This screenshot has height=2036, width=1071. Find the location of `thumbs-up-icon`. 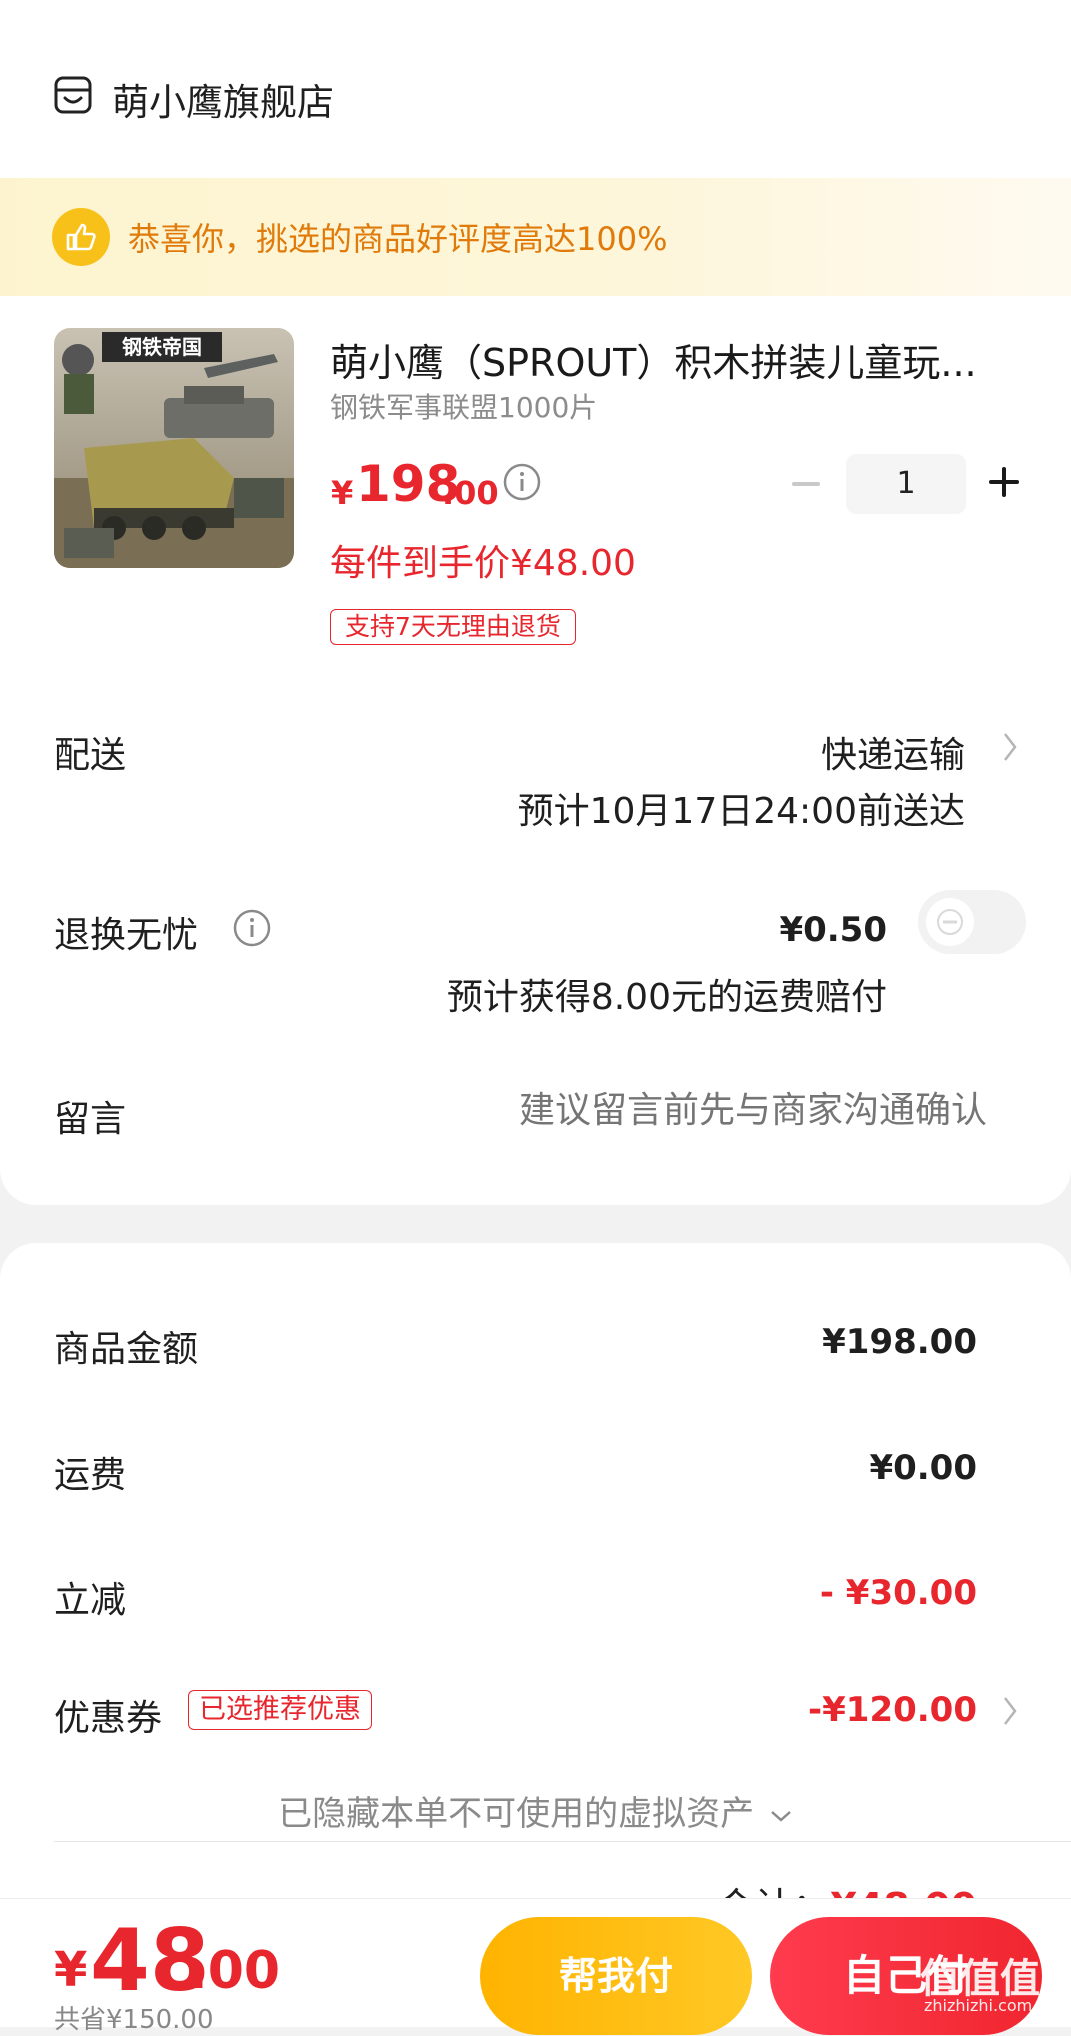

thumbs-up-icon is located at coordinates (81, 237).